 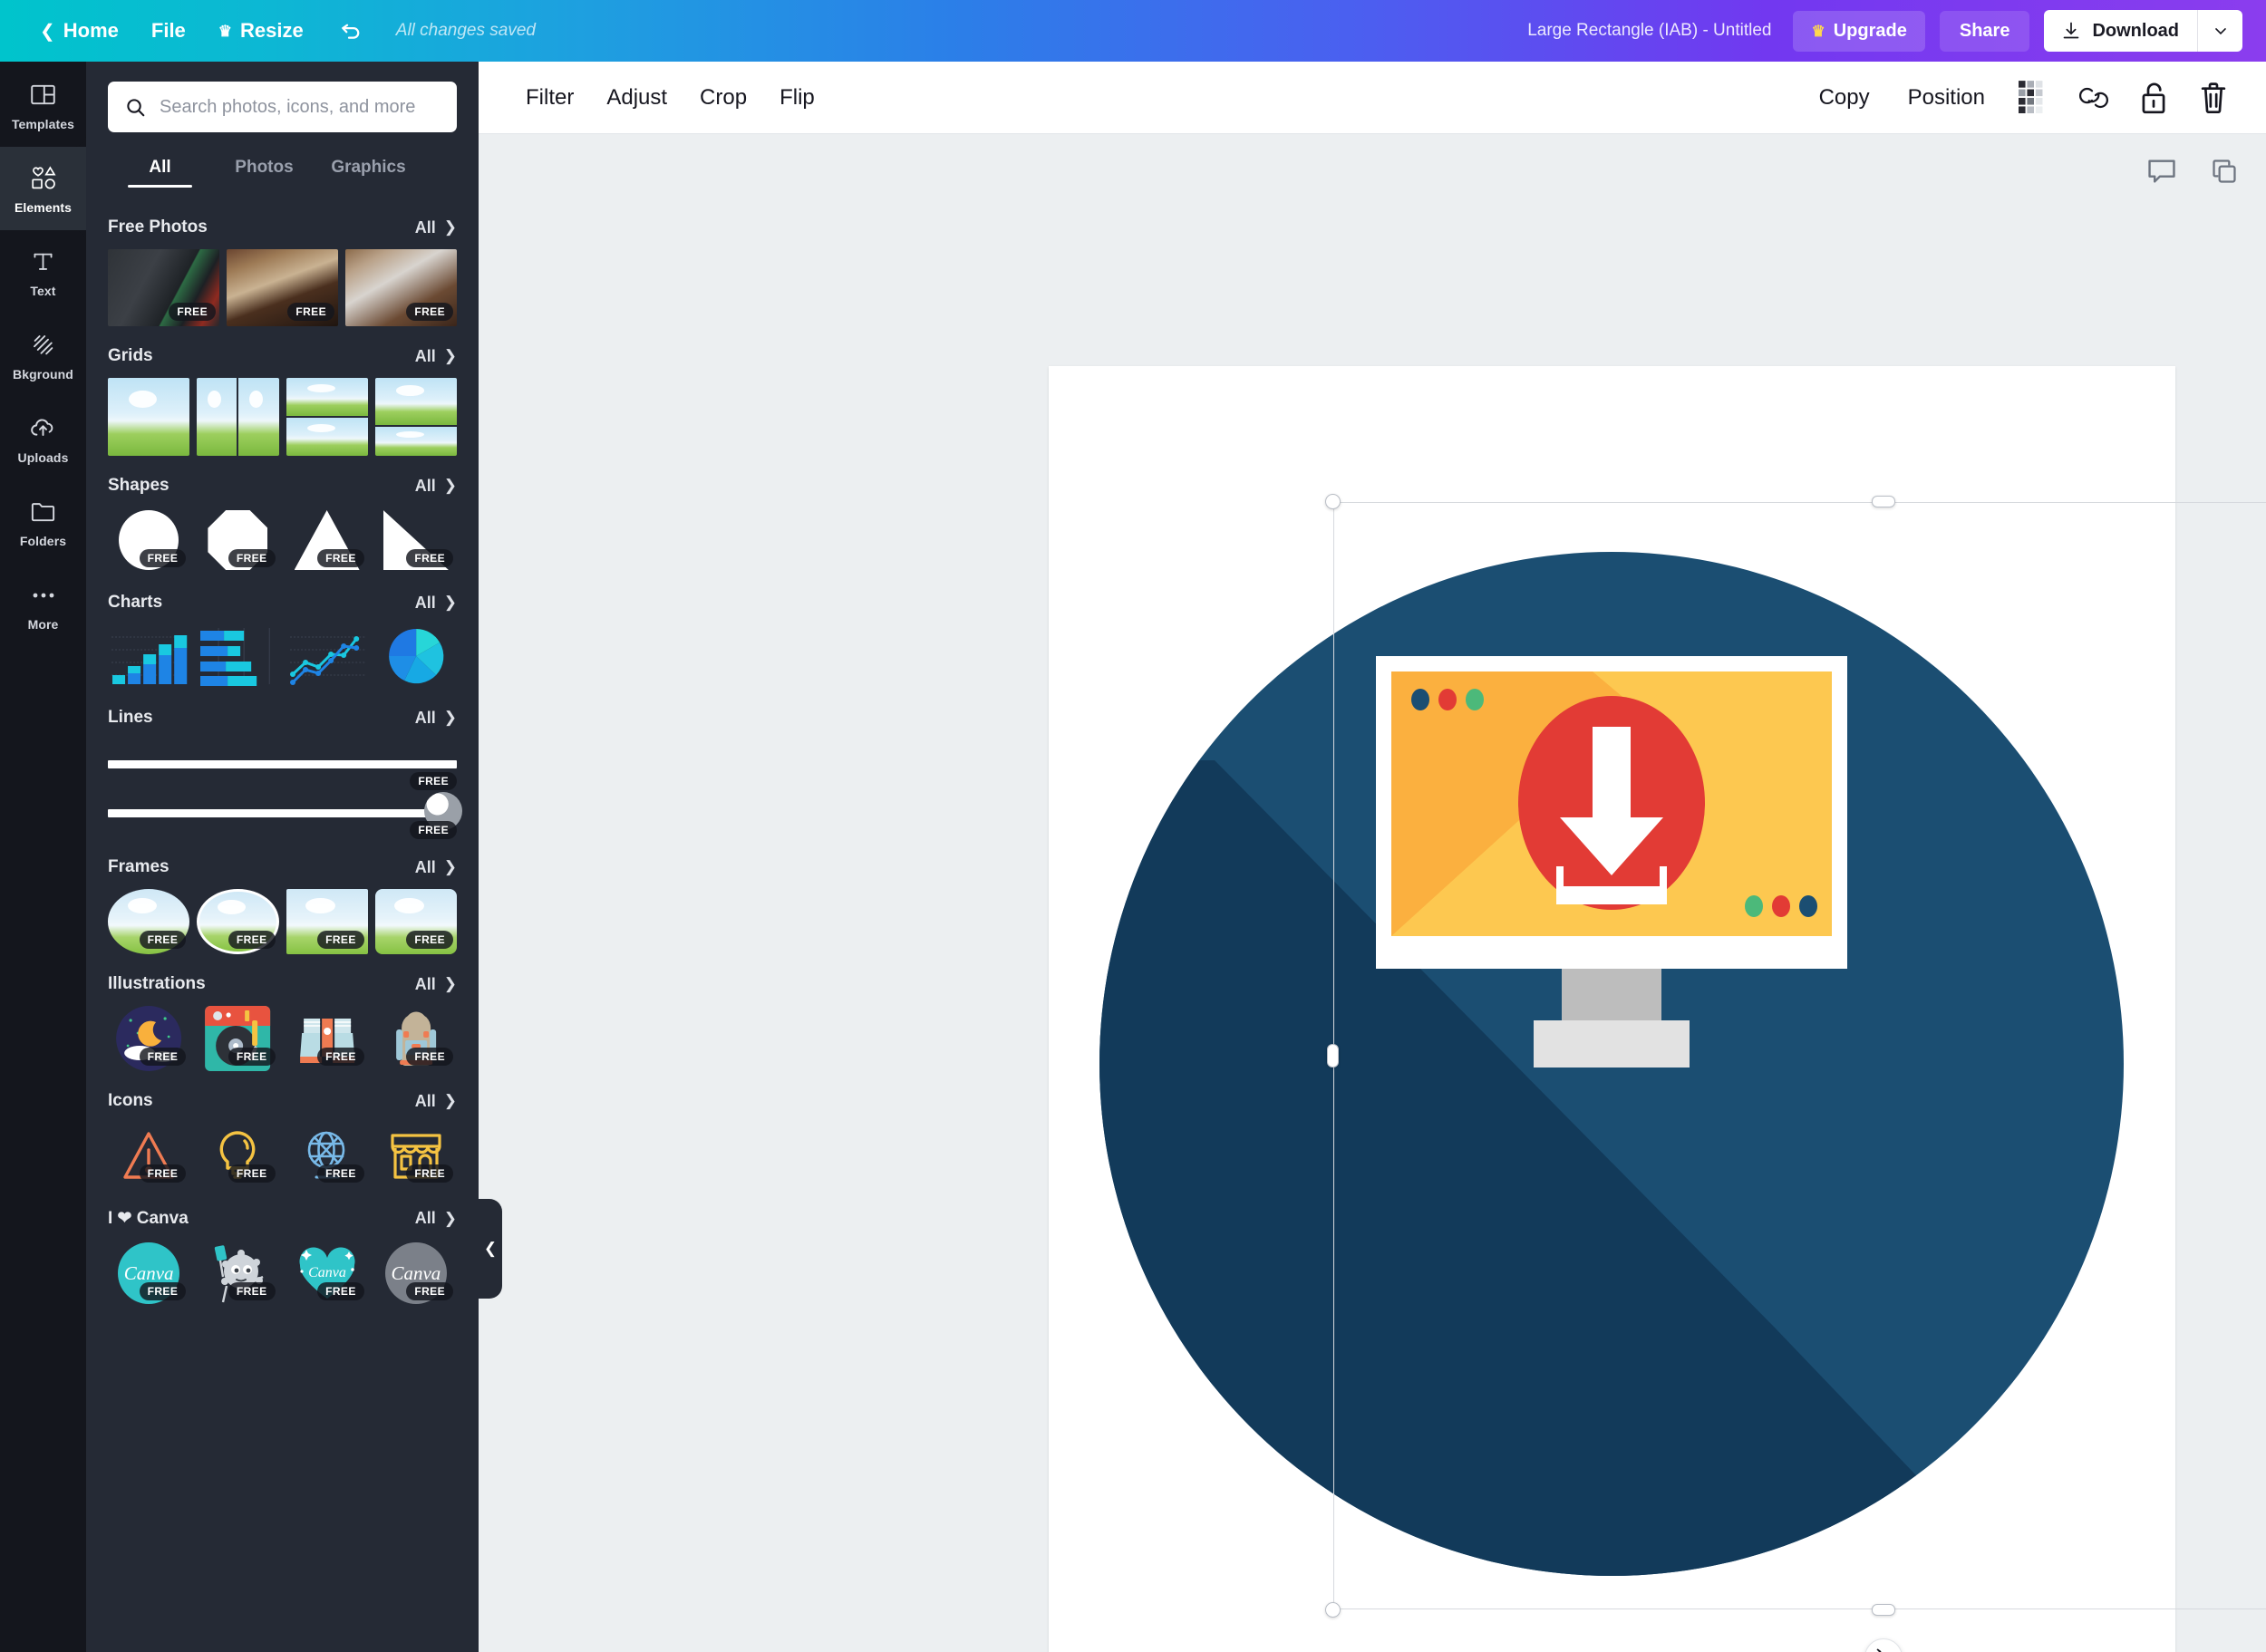 I want to click on canva-heart: Canva FREE, so click(x=327, y=1273).